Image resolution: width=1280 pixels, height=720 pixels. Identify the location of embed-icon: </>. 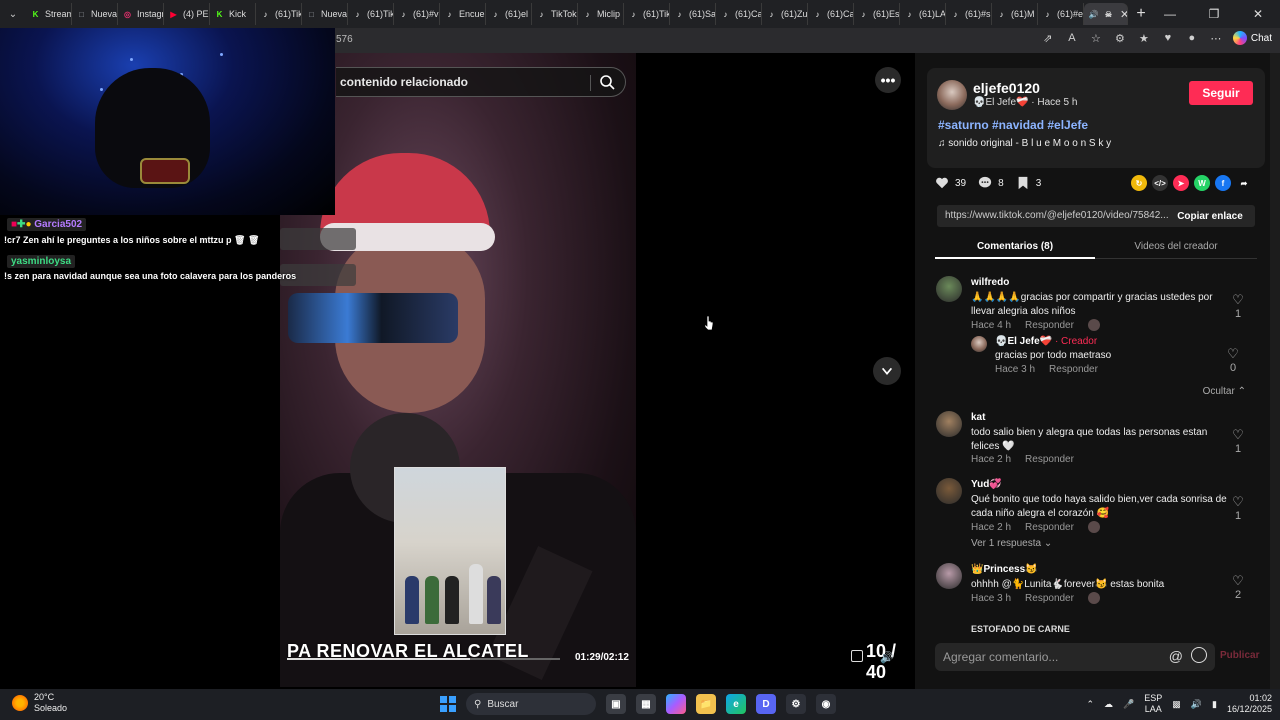
(1160, 183).